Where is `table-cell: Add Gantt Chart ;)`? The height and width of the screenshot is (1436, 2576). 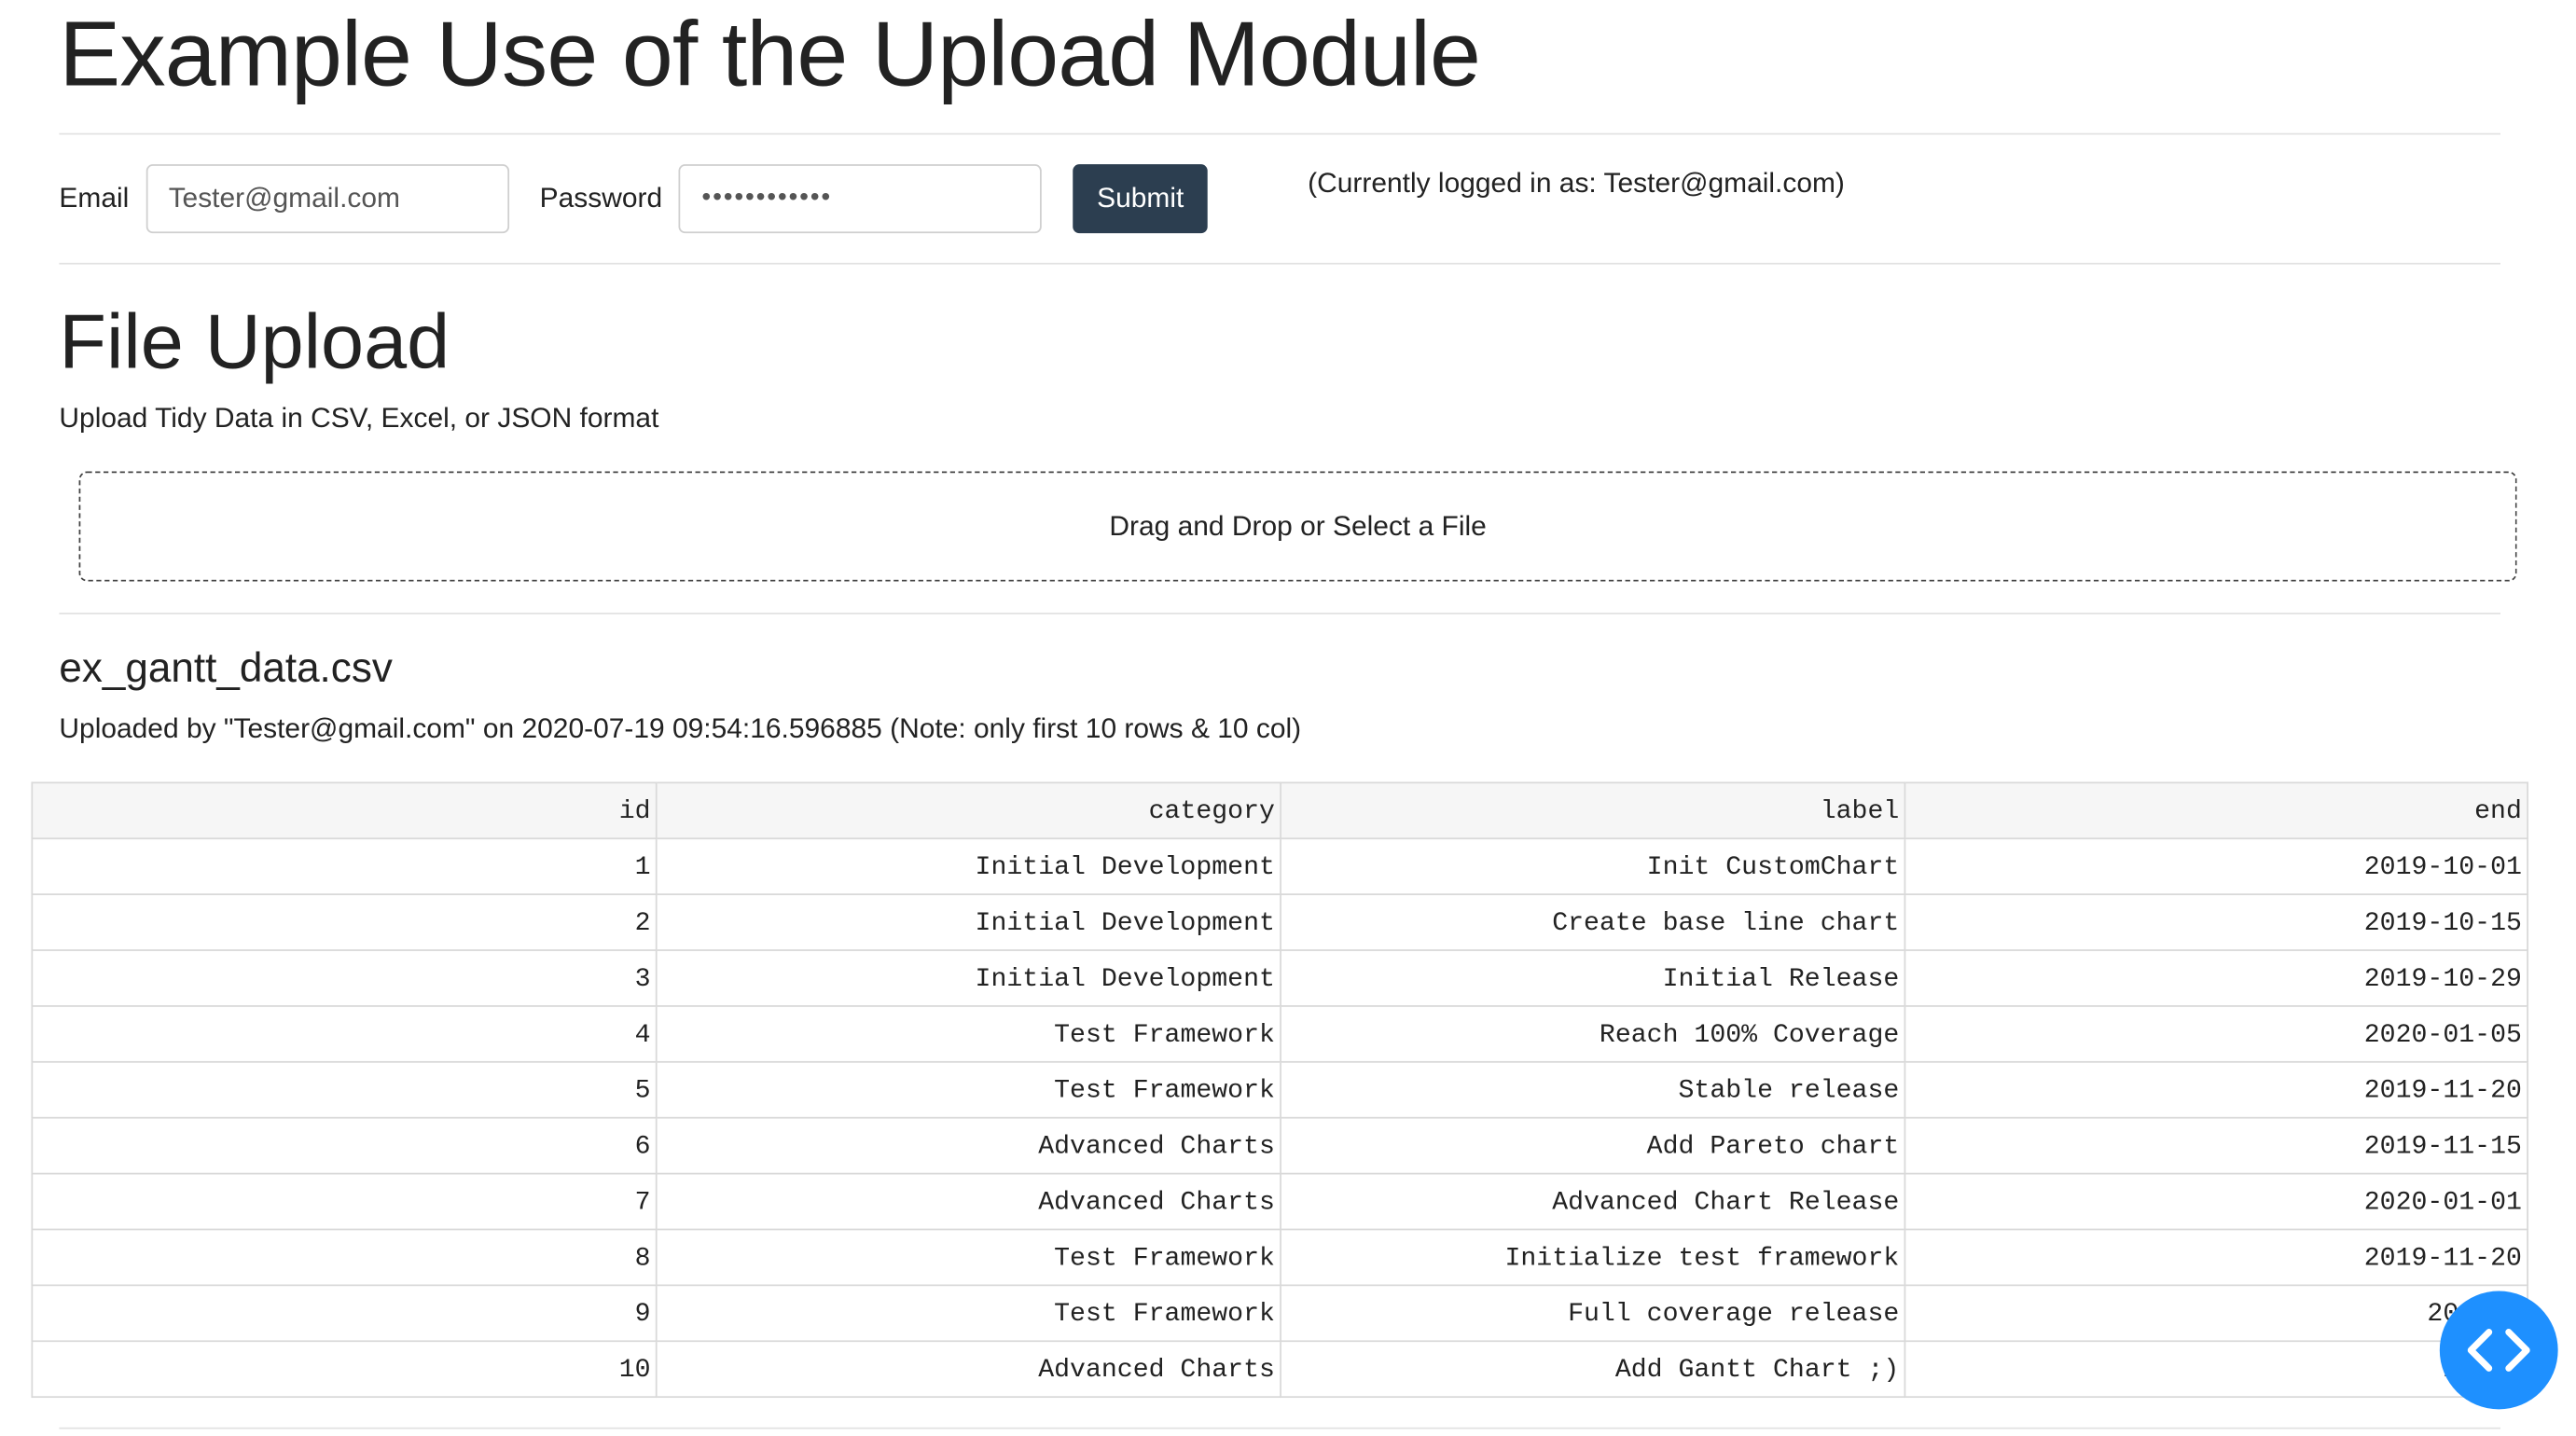 table-cell: Add Gantt Chart ;) is located at coordinates (1593, 1369).